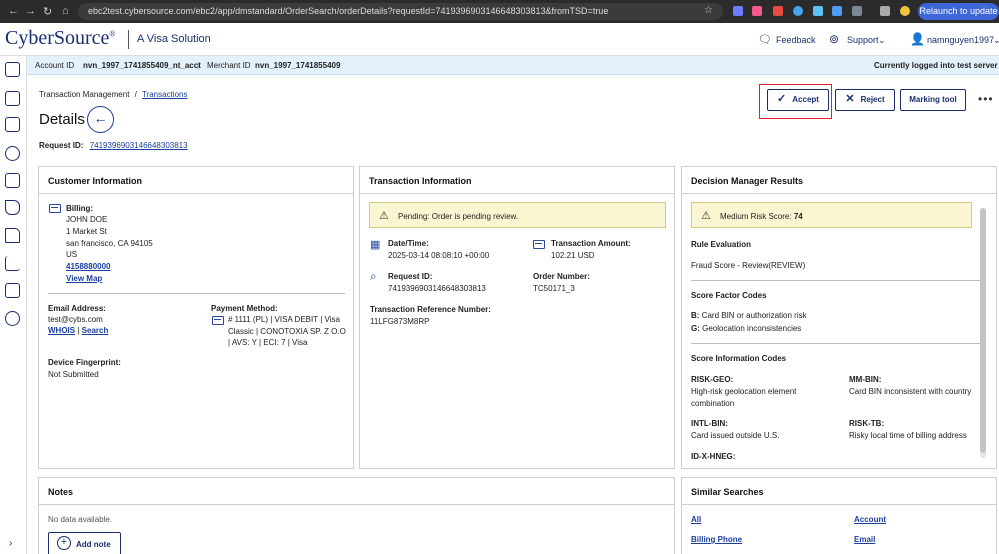 The image size is (999, 554). Describe the element at coordinates (739, 358) in the screenshot. I see `score-info-label: Score Information Codes` at that location.